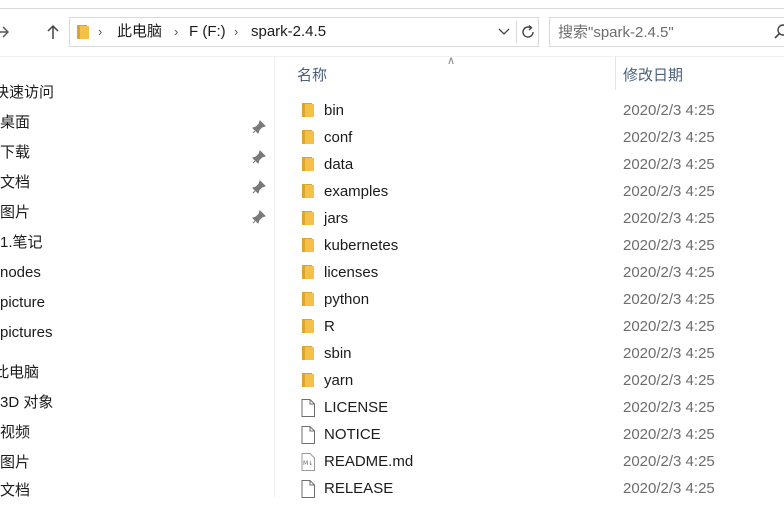 This screenshot has width=784, height=505. I want to click on search-box, so click(666, 32).